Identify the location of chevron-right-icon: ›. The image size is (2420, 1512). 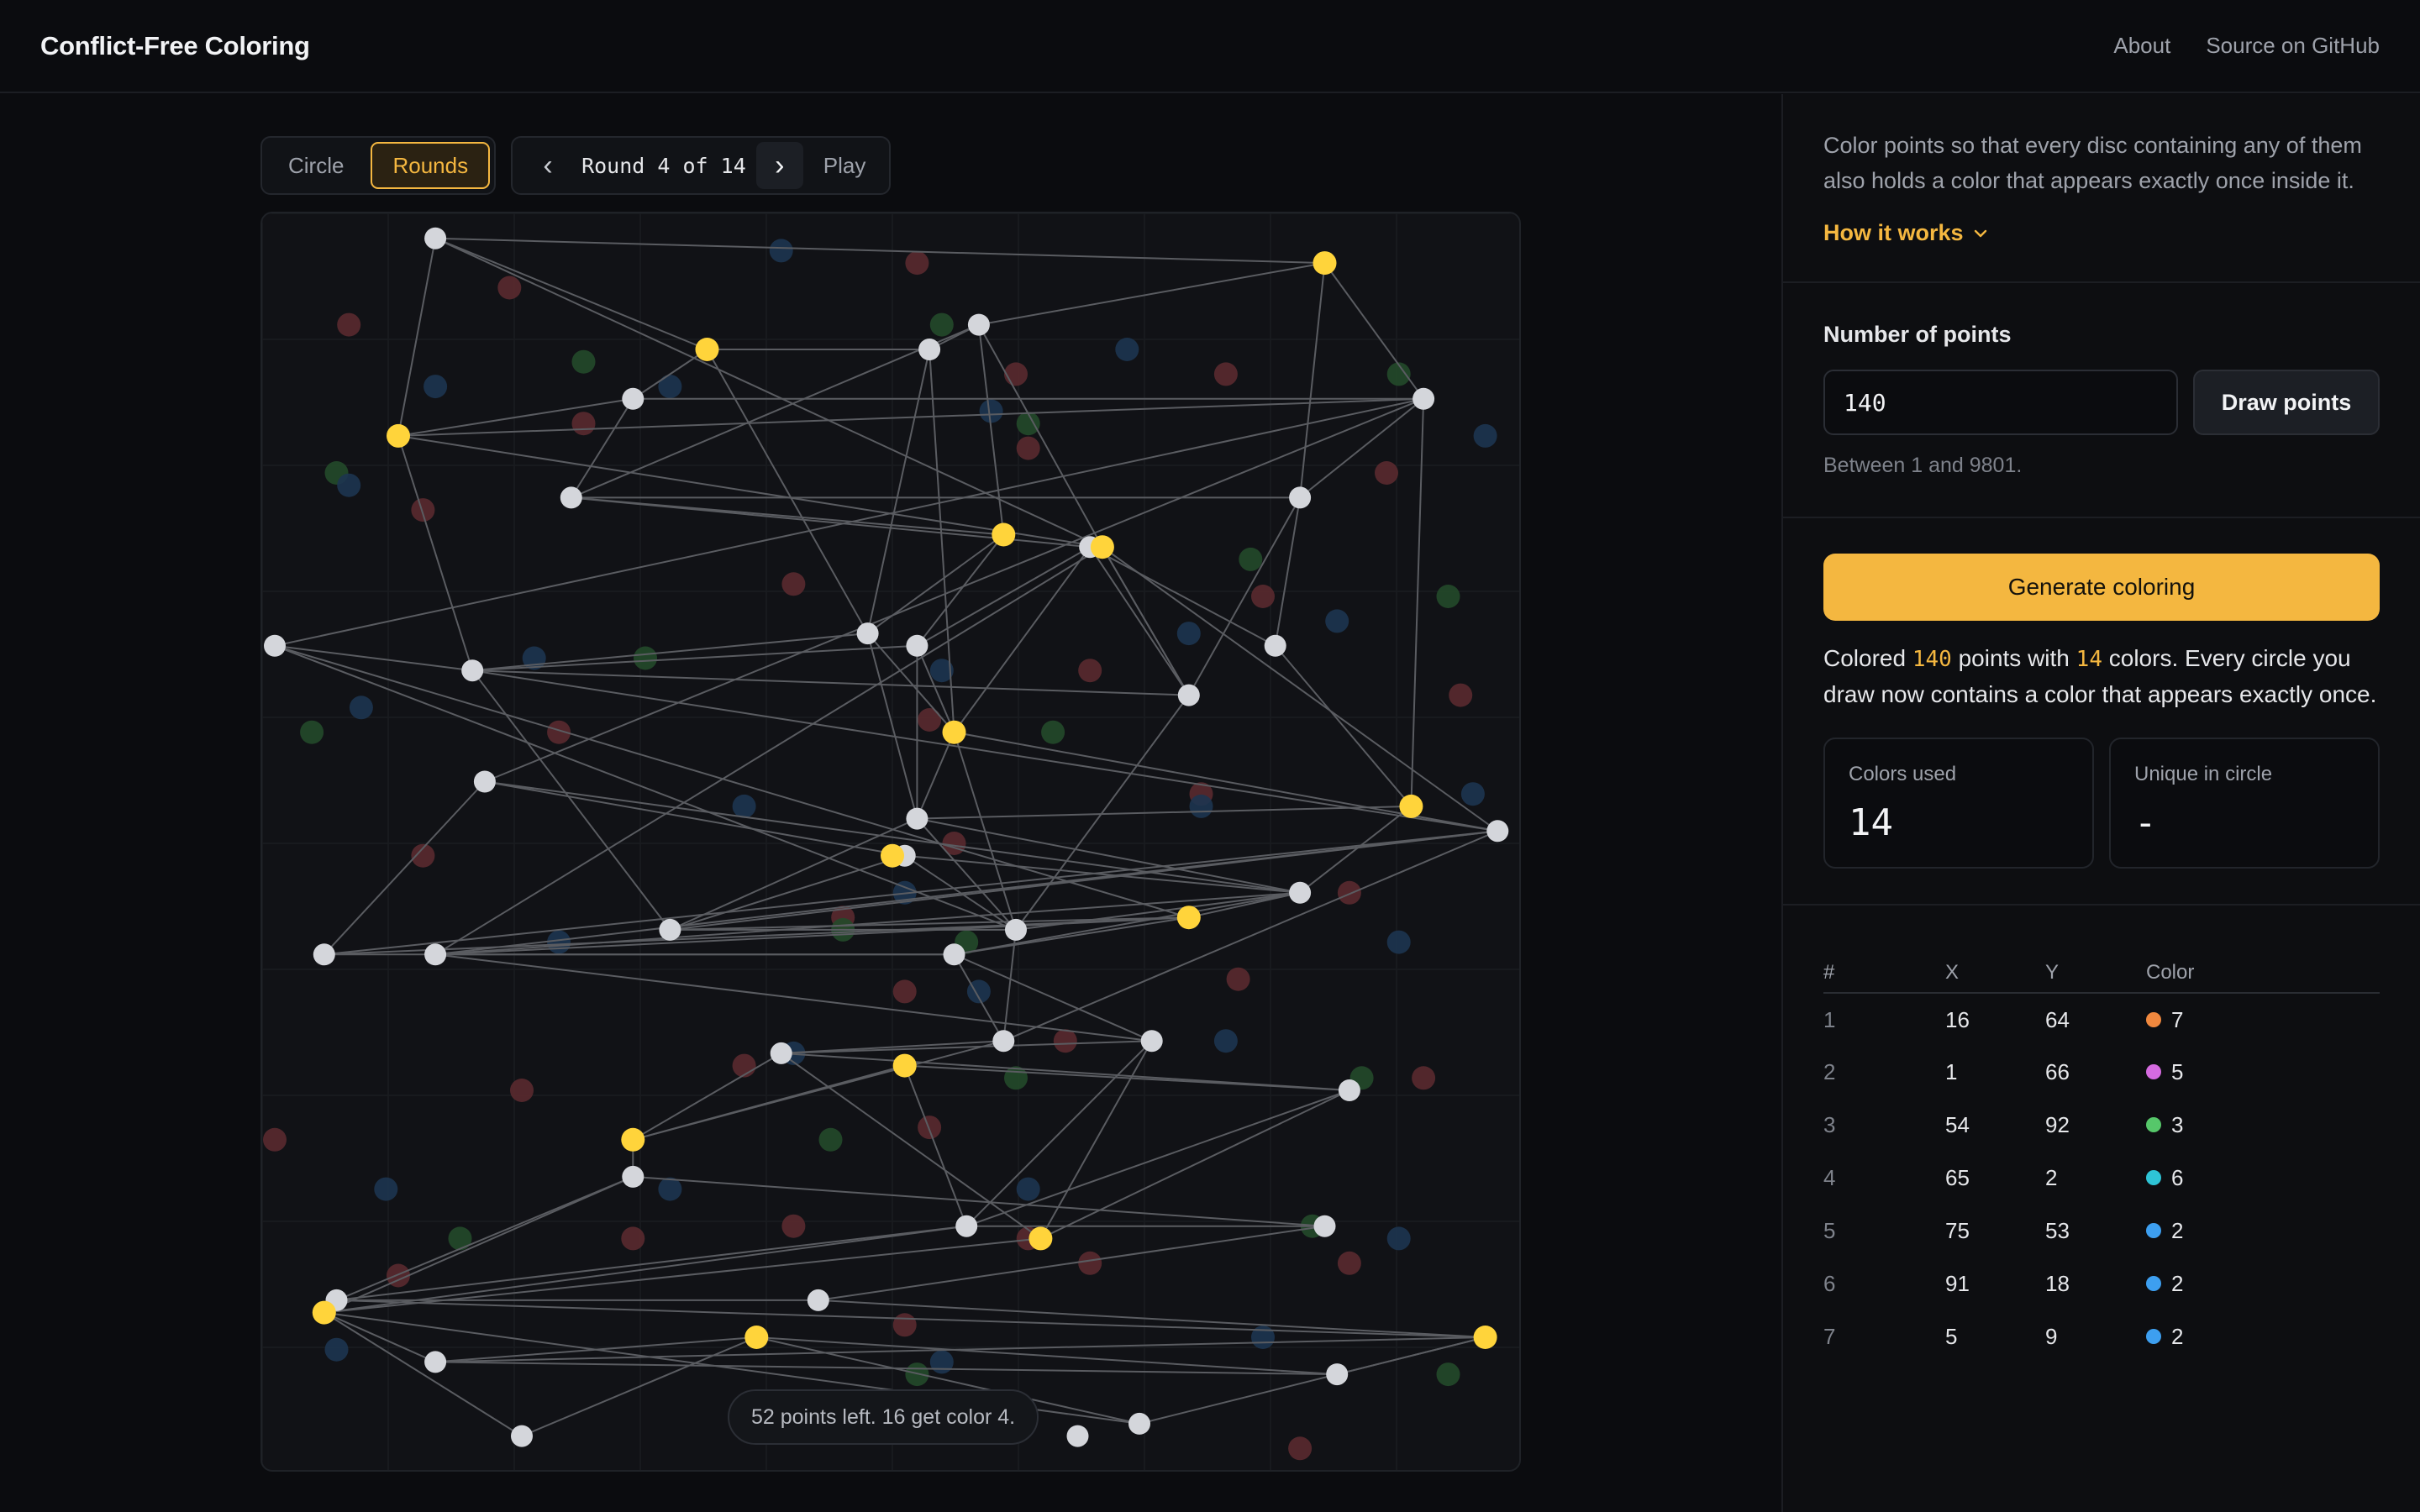
(779, 165).